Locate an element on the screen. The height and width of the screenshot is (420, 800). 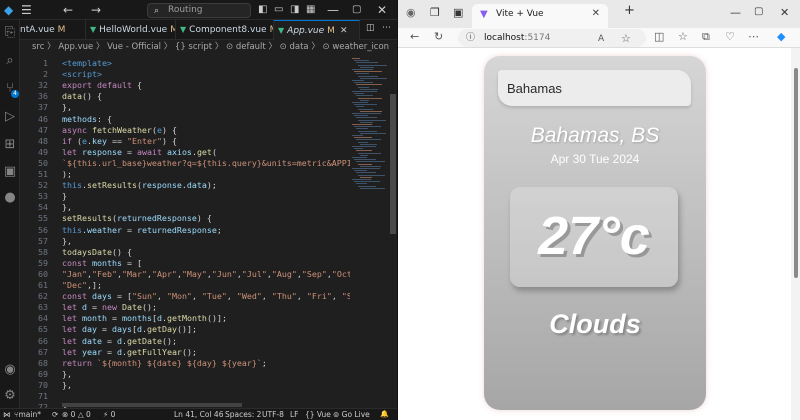
notifications-bell-icon: 🔔 is located at coordinates (384, 414).